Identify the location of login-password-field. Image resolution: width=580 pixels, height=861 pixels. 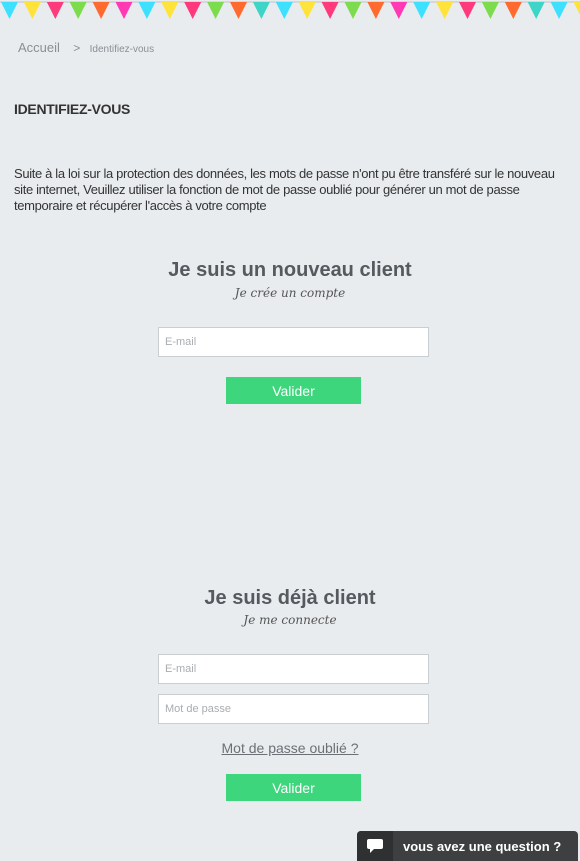
(293, 709).